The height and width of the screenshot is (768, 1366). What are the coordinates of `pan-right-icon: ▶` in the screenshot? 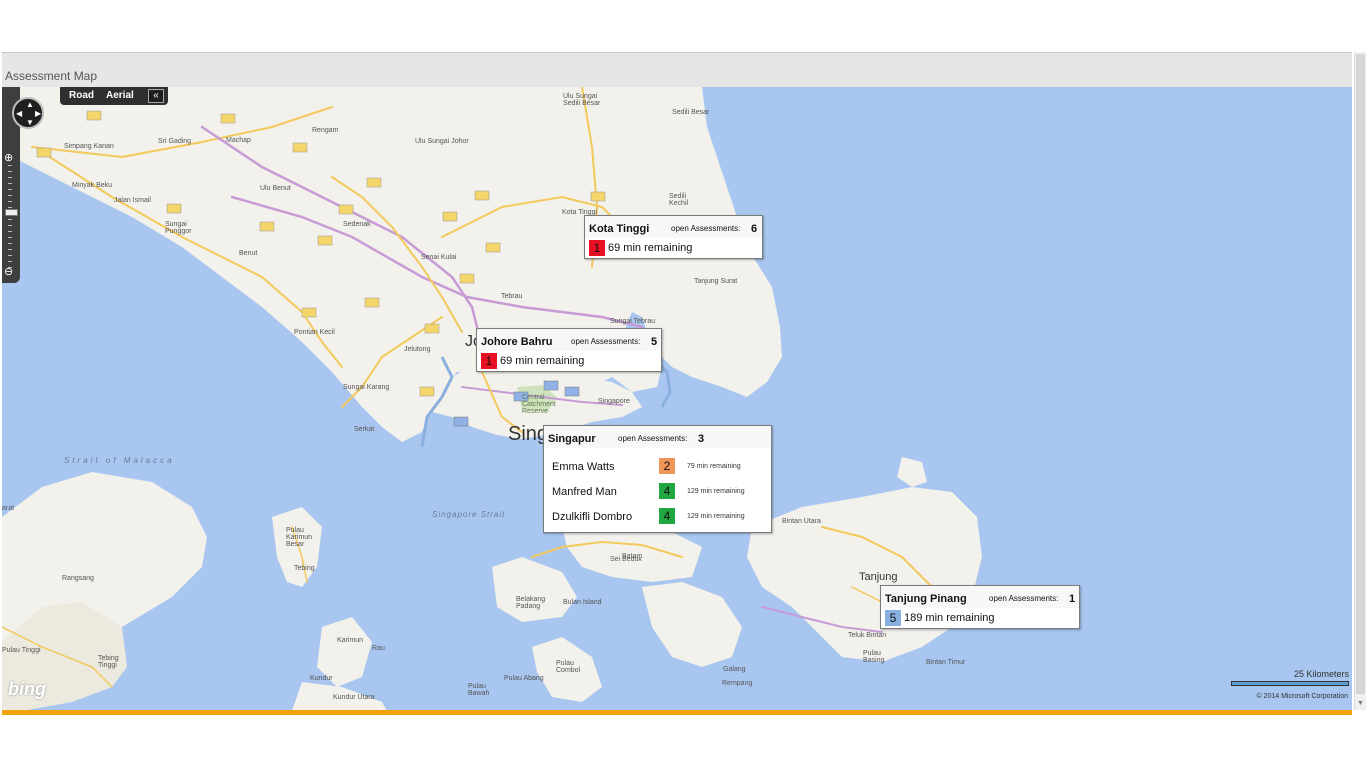 It's located at (38, 114).